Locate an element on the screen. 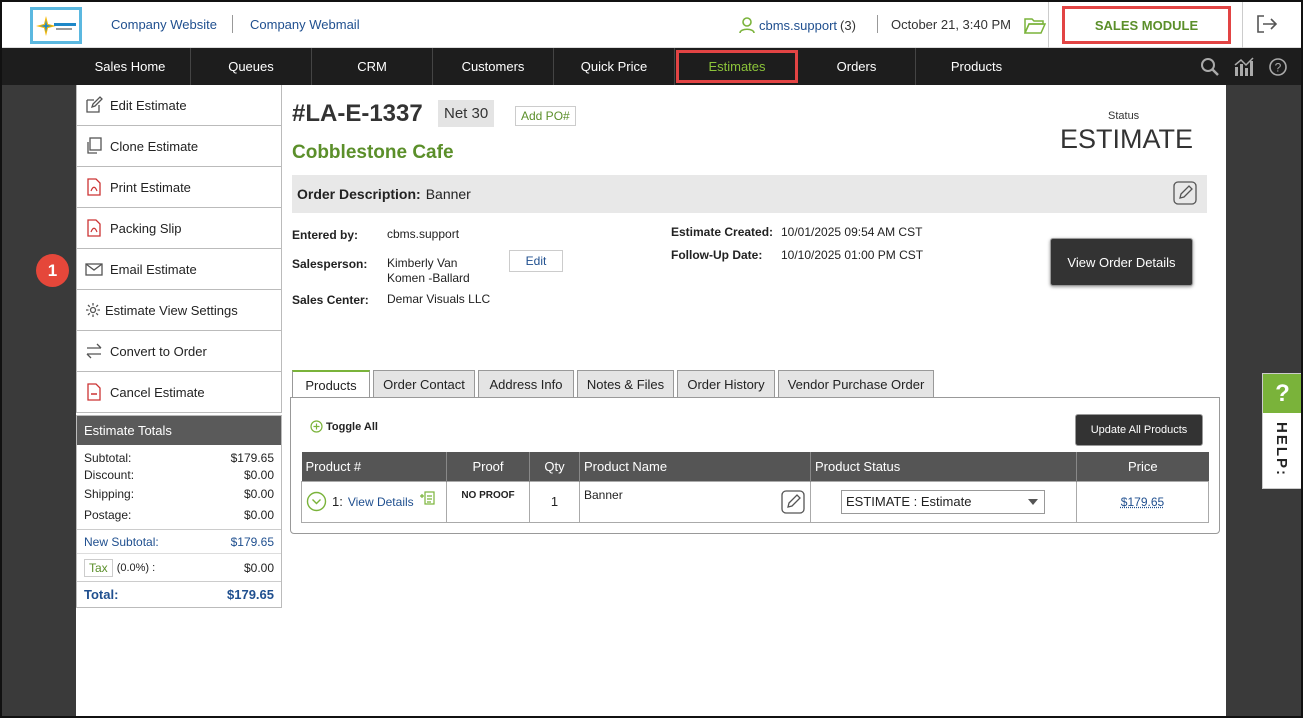 This screenshot has width=1303, height=718. clone-estimate-action: Clone Estimate is located at coordinates (179, 146).